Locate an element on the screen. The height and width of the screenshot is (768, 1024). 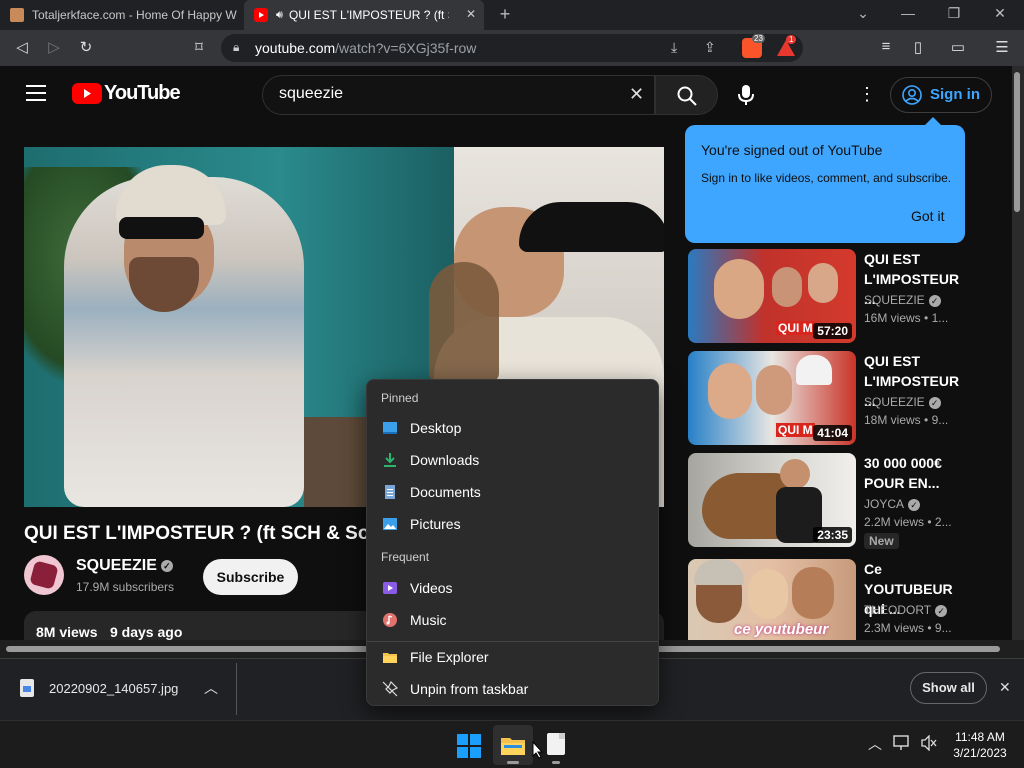
close-tab-icon: ✕ is located at coordinates (471, 14).